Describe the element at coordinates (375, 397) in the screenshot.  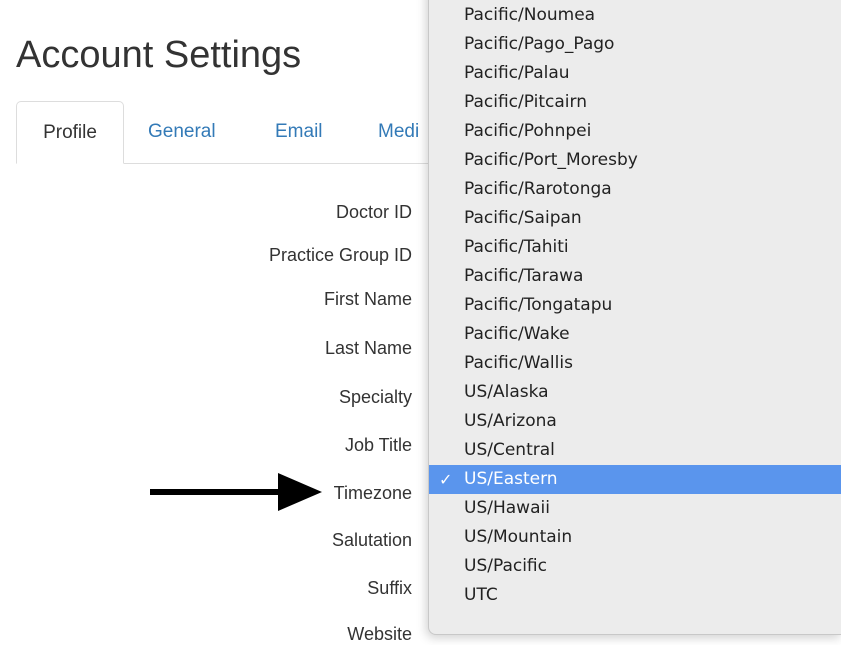
I see `specialty-label: Specialty` at that location.